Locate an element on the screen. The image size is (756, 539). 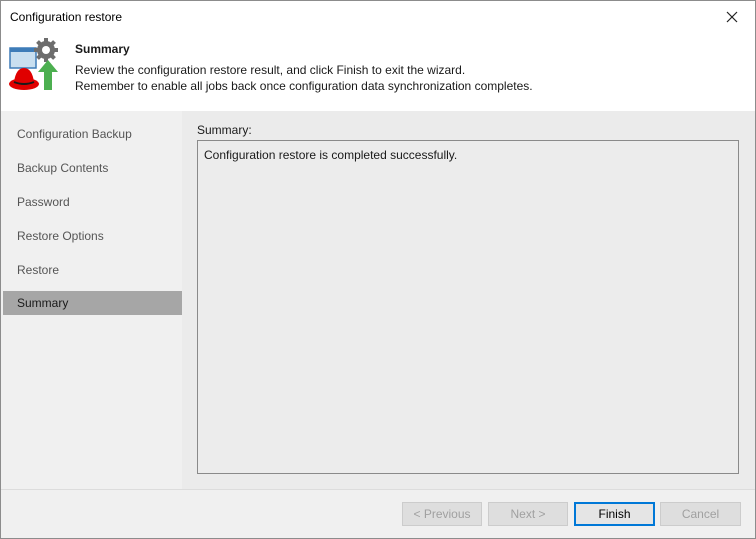
step-password: Password is located at coordinates (92, 202).